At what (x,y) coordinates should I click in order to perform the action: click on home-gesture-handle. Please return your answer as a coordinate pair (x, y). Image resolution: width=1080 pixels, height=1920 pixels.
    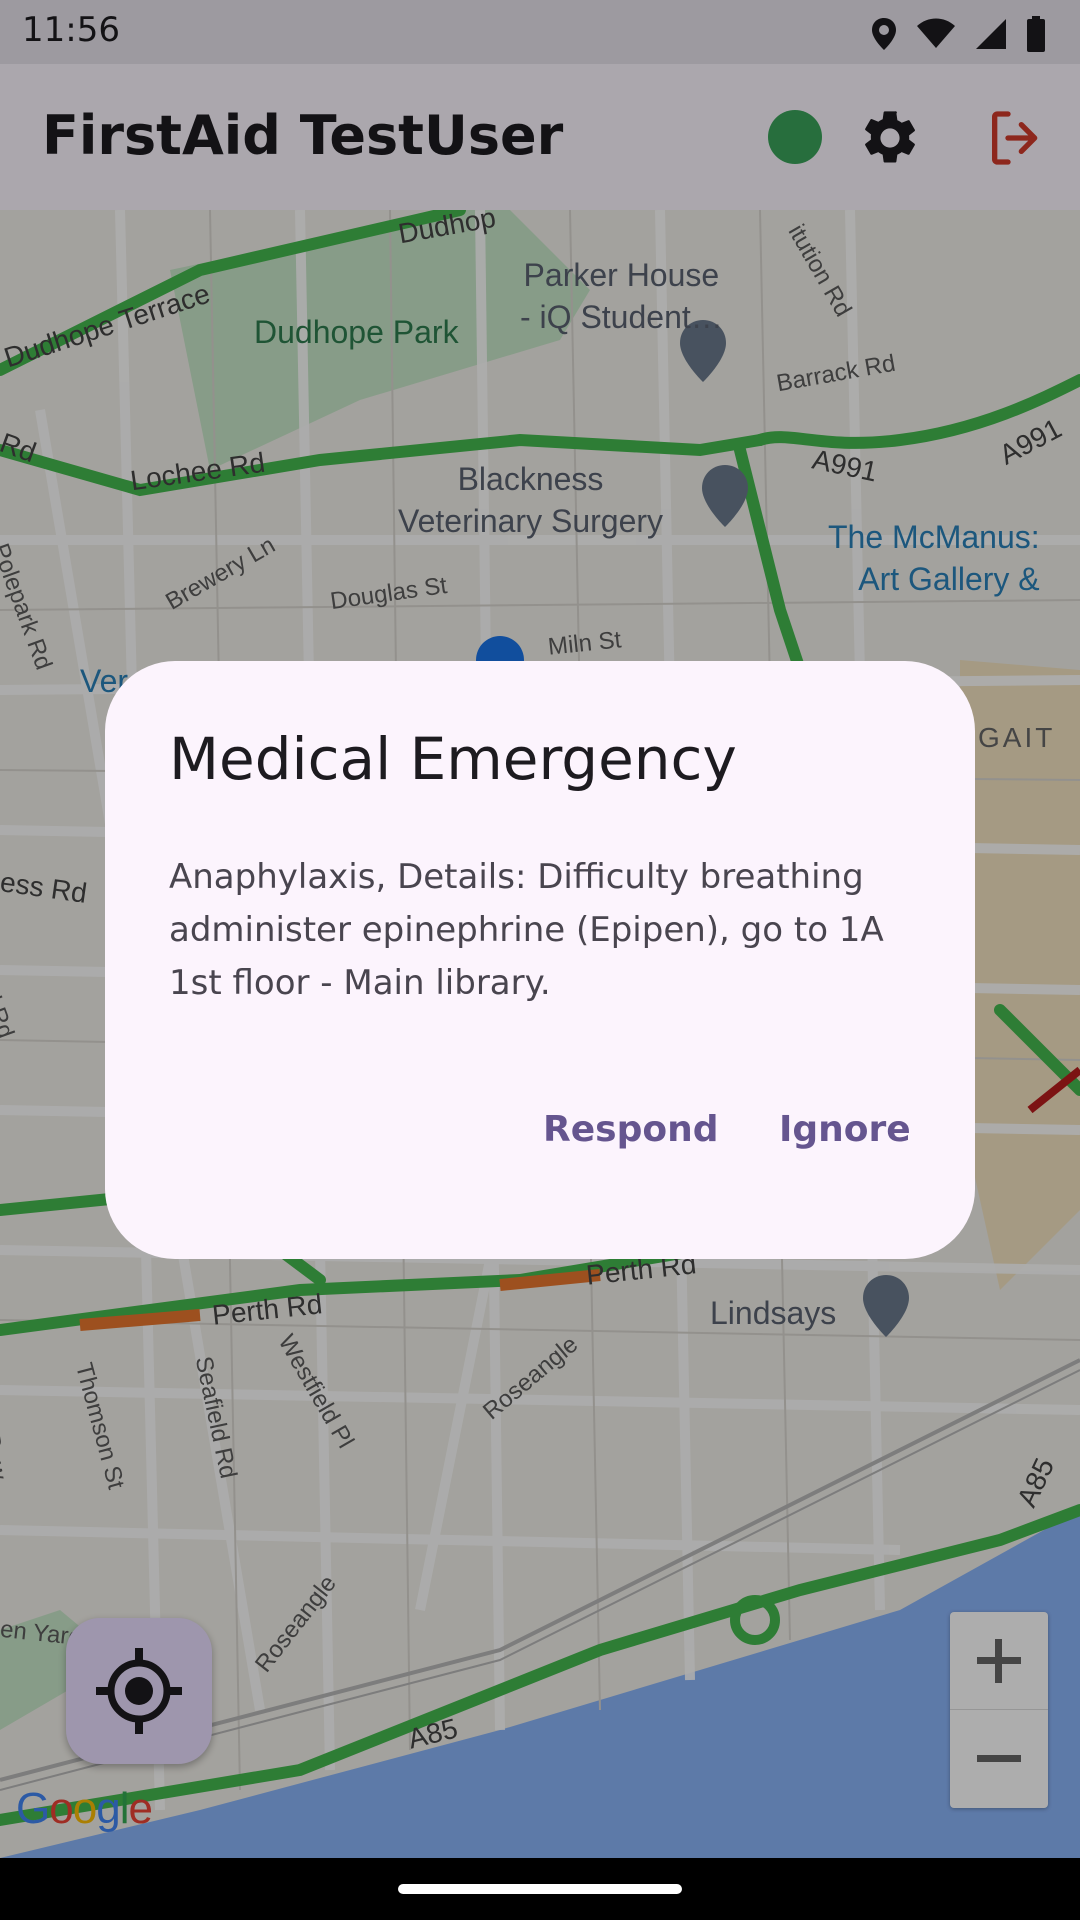
    Looking at the image, I should click on (540, 1889).